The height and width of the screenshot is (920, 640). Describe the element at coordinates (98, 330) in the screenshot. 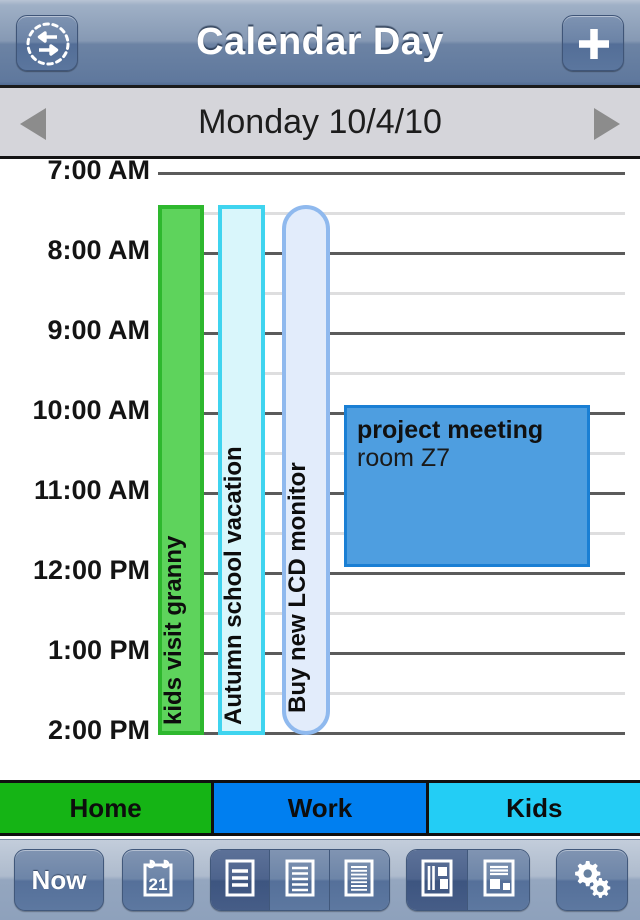

I see `hour-label: 9:00 AM` at that location.